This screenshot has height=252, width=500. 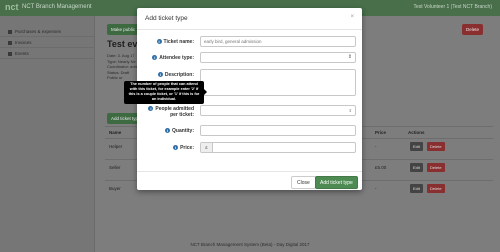 What do you see at coordinates (350, 110) in the screenshot?
I see `number-spinner-icon: ⇕` at bounding box center [350, 110].